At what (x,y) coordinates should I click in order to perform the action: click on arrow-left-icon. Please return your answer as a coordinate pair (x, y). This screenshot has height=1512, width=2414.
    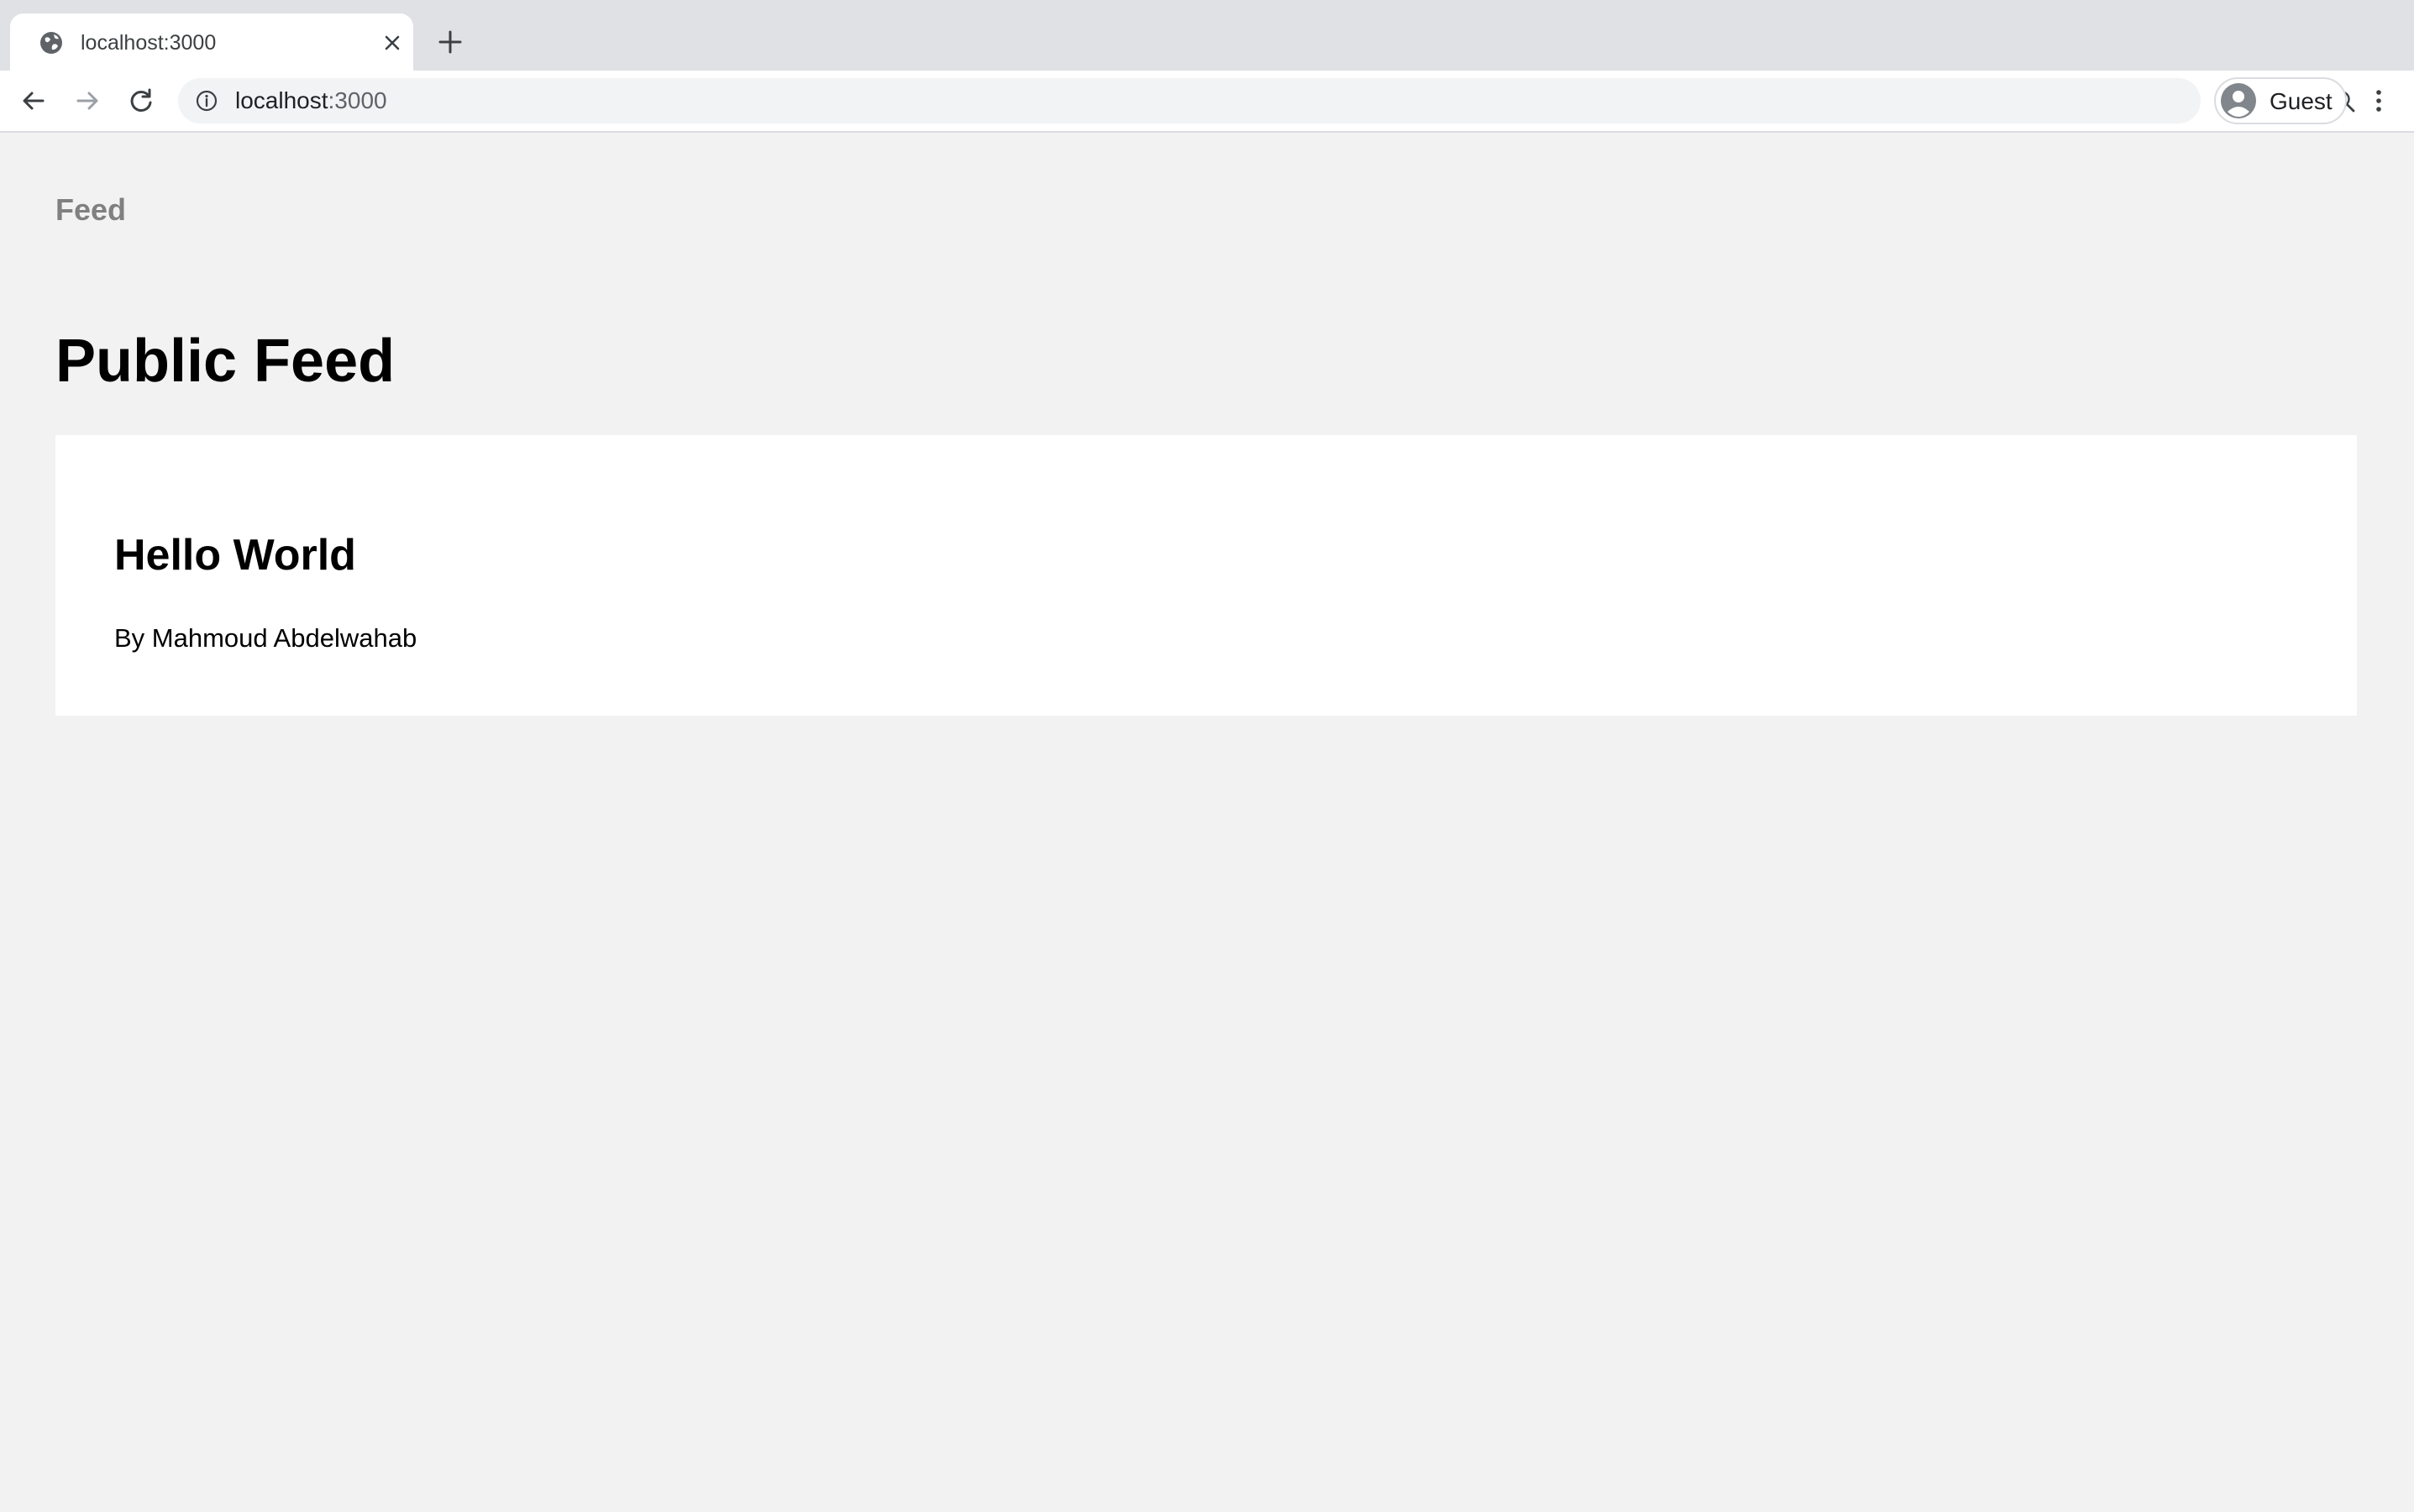
    Looking at the image, I should click on (33, 101).